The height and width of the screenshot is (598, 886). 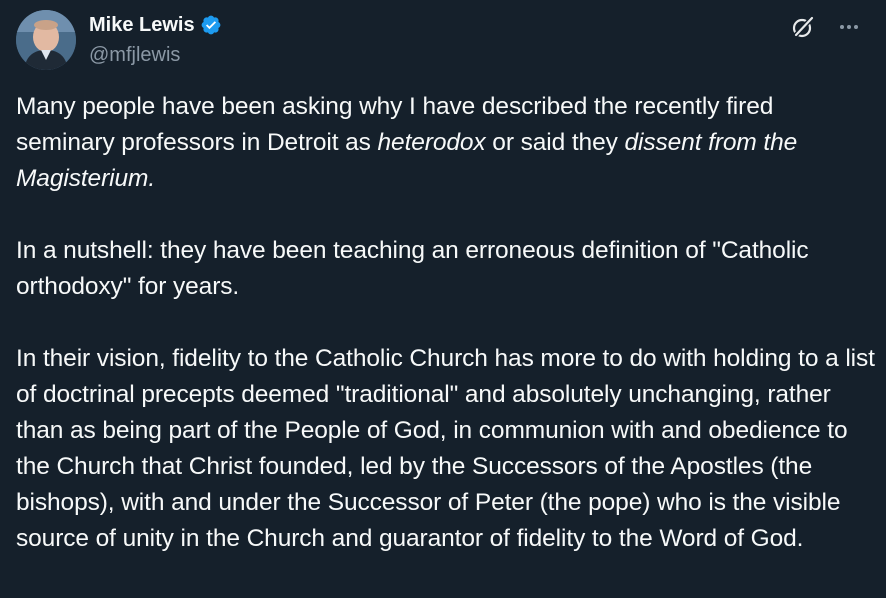 I want to click on author-handle: @mfjlewis, so click(x=155, y=55).